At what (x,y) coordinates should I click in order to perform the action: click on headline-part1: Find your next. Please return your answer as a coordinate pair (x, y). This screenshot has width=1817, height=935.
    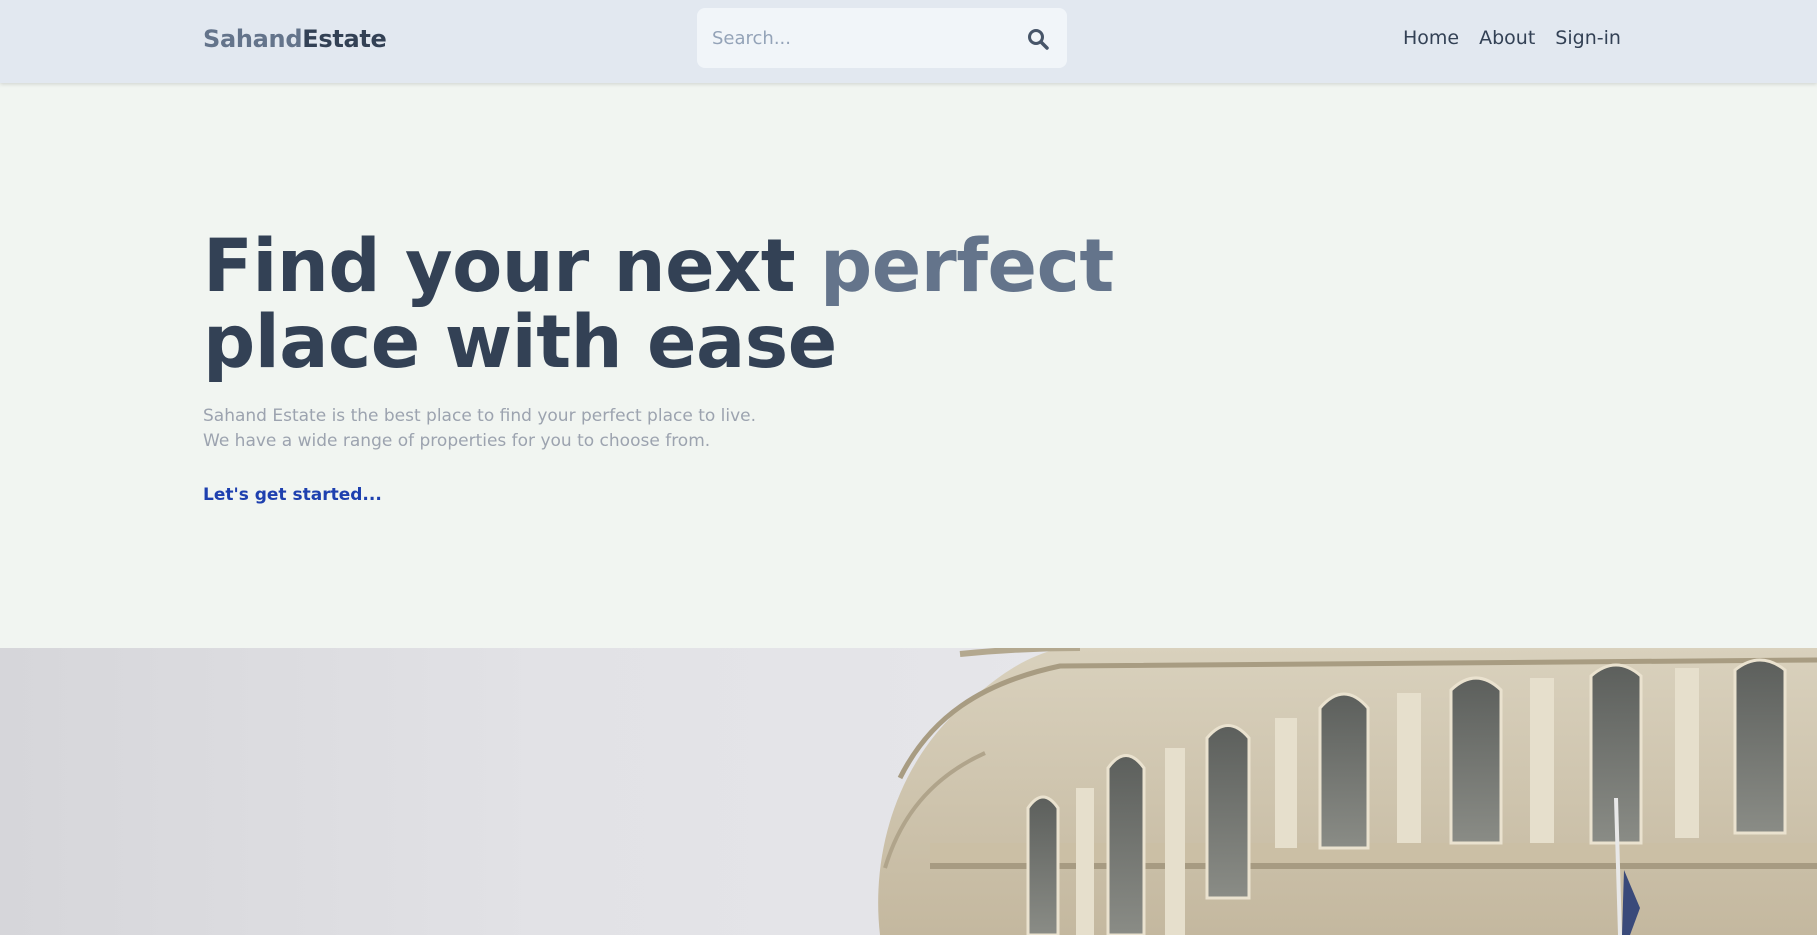
    Looking at the image, I should click on (512, 266).